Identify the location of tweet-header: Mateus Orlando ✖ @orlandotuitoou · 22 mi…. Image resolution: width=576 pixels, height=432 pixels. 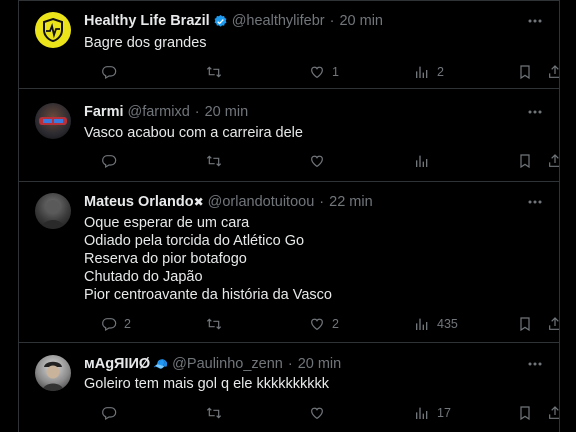
(306, 202).